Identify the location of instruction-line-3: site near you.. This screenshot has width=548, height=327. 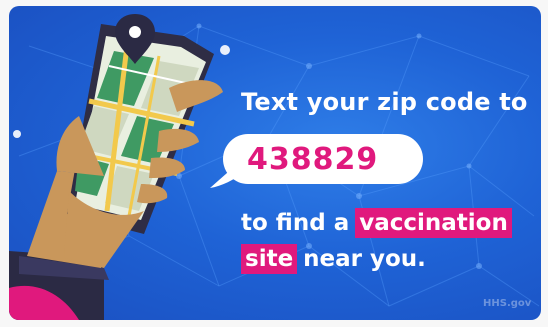
(333, 259).